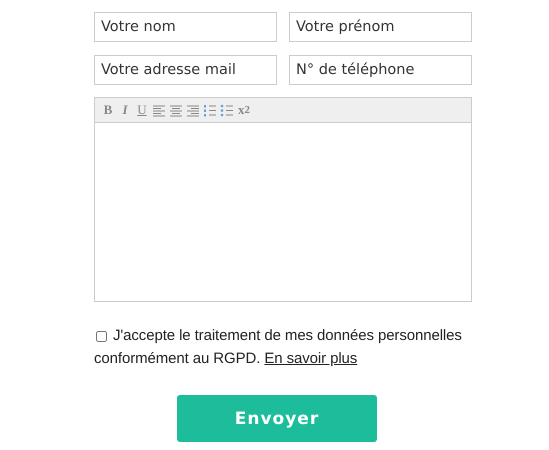 The image size is (549, 450). I want to click on format-button: I, so click(125, 110).